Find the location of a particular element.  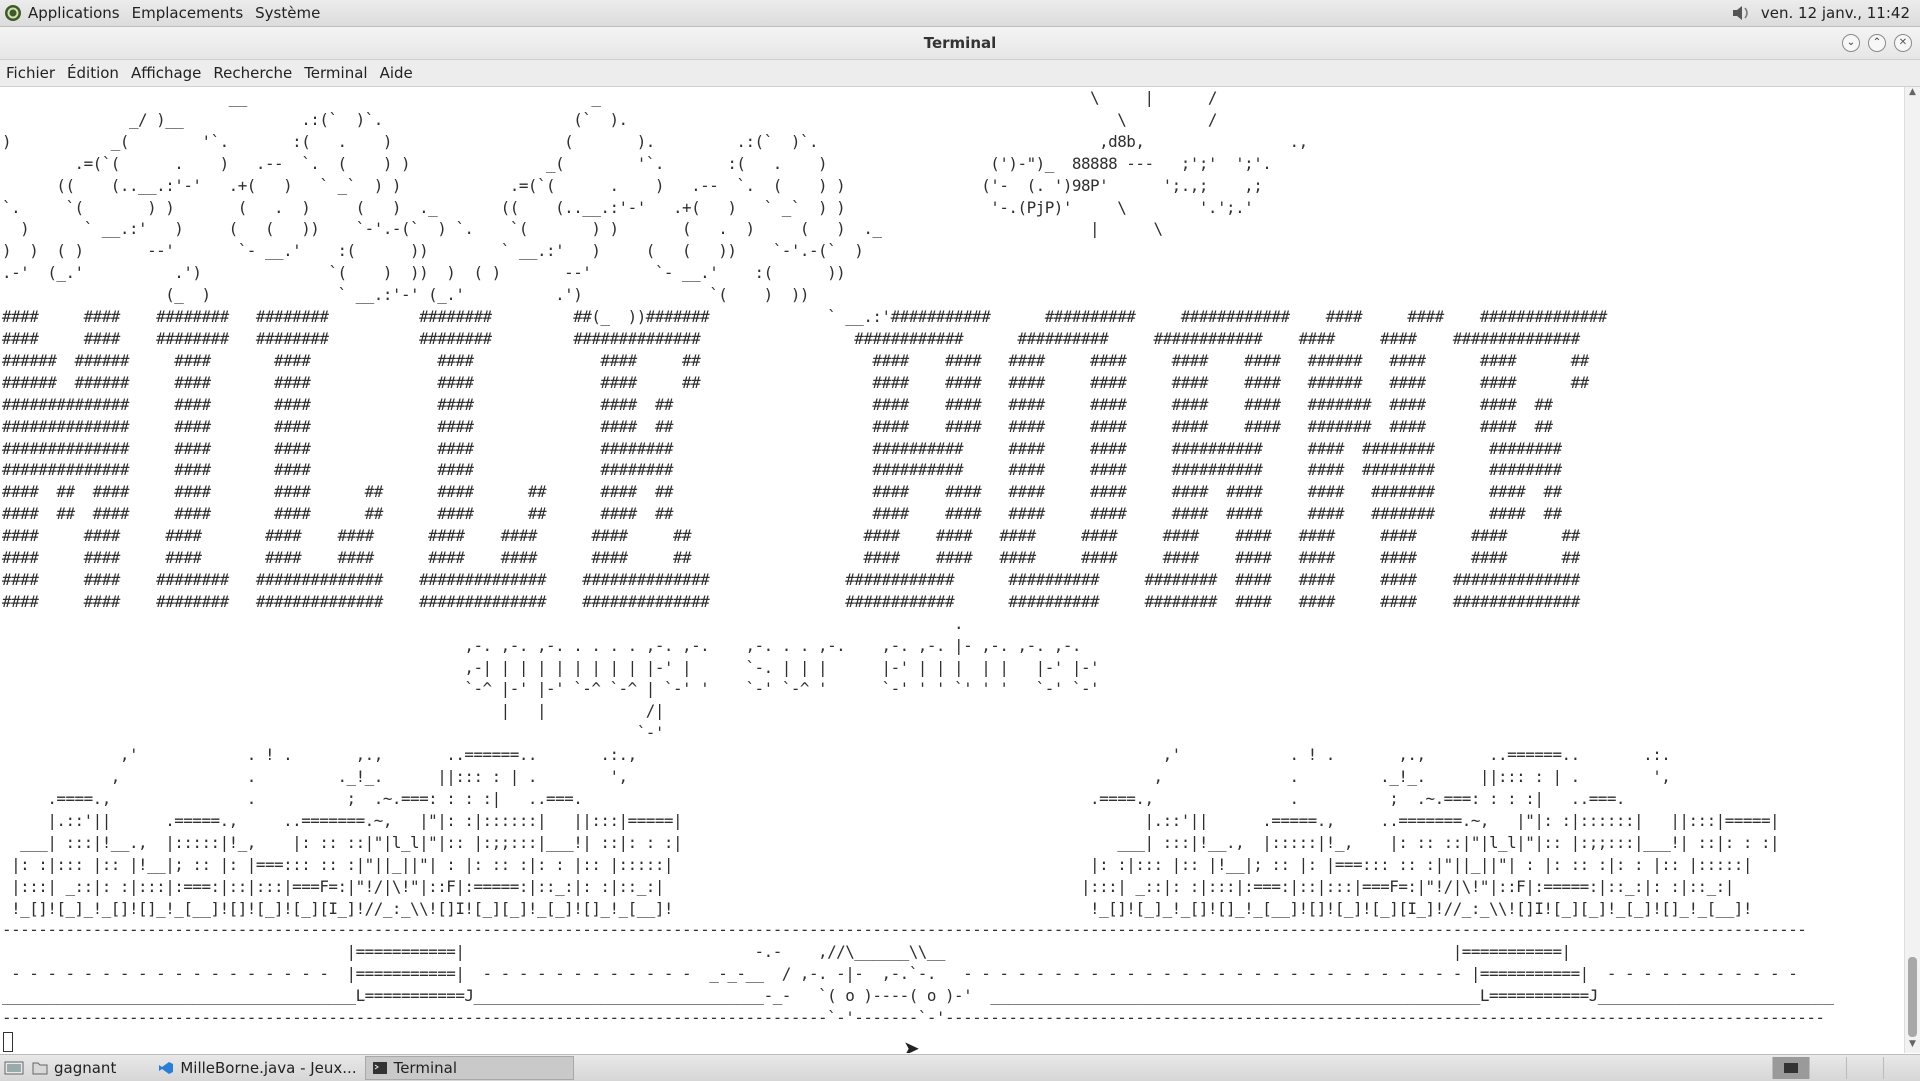

window-controls: ⌄ ⌃ ✕ is located at coordinates (1877, 43).